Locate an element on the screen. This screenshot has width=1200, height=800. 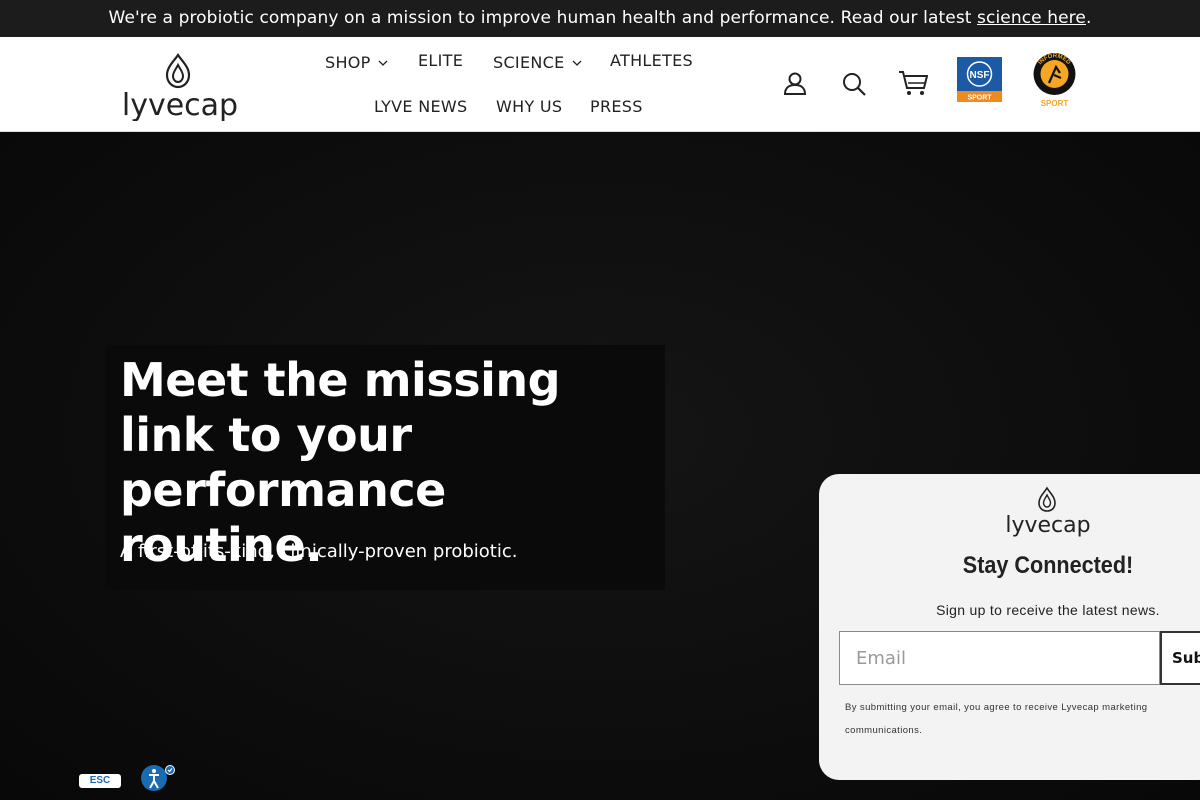
nav-science: SCIENCE is located at coordinates (537, 61).